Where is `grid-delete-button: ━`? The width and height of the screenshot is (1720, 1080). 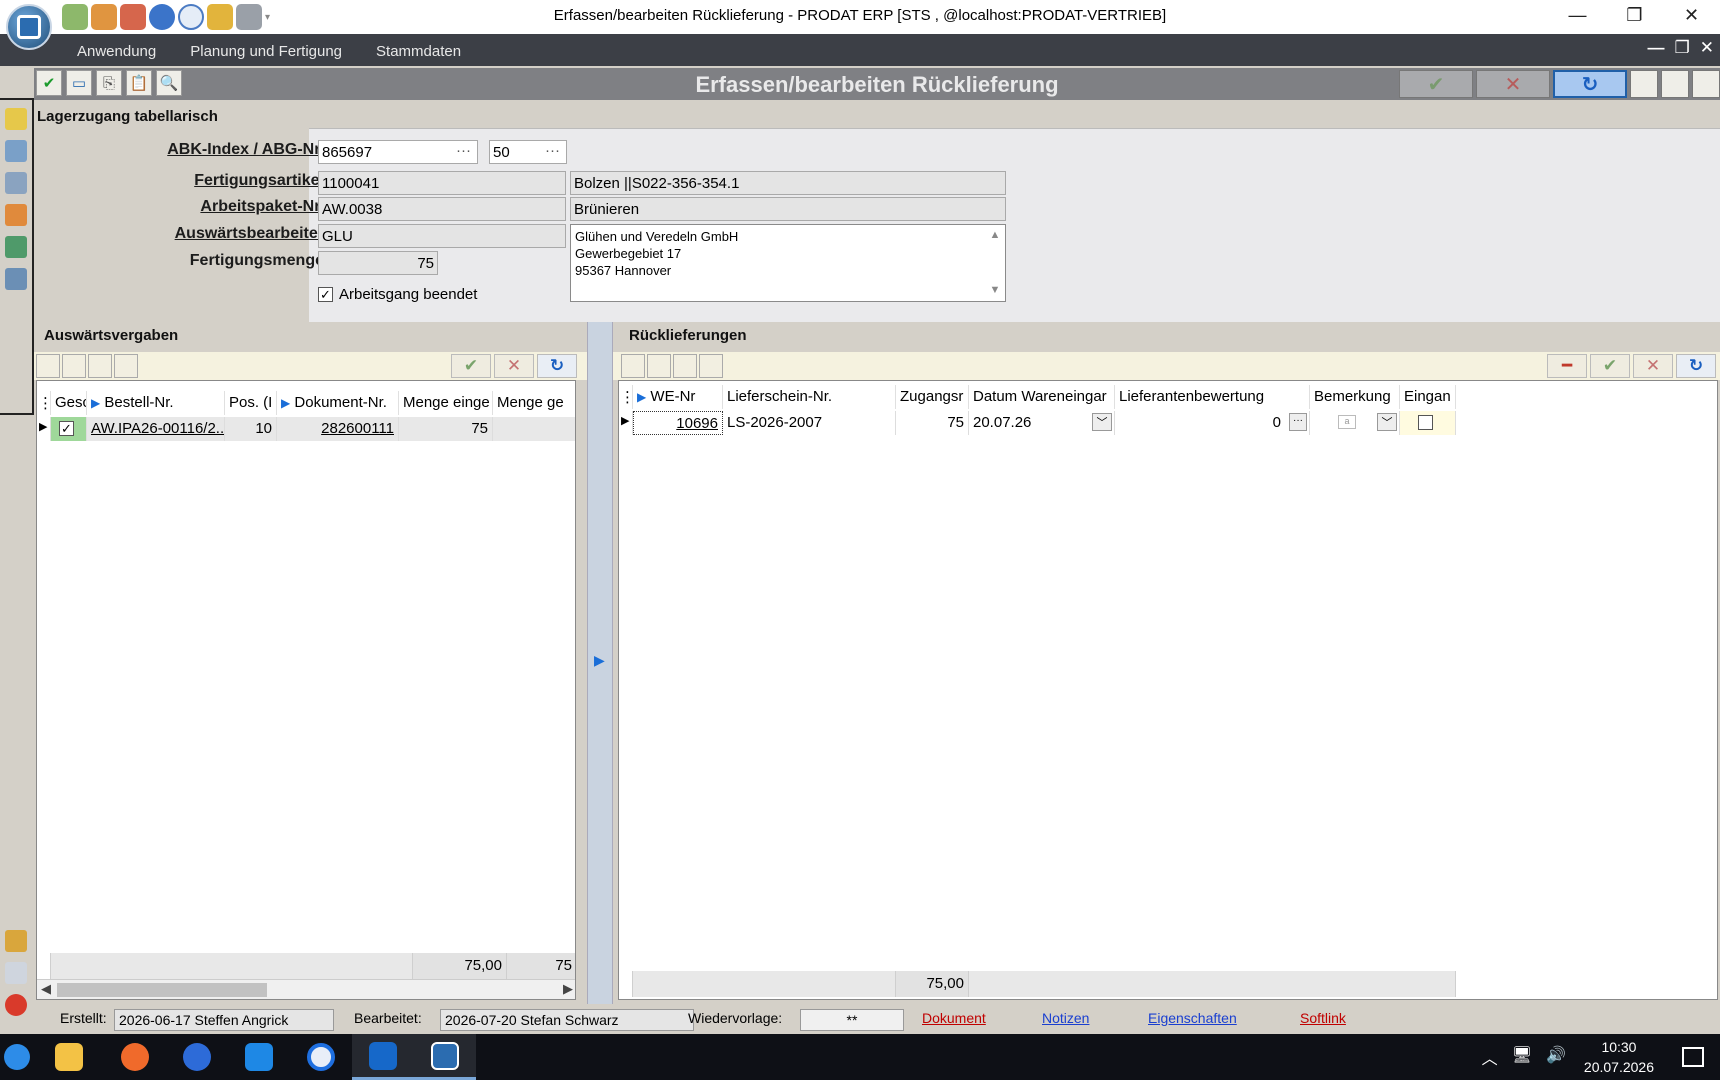 grid-delete-button: ━ is located at coordinates (1567, 366).